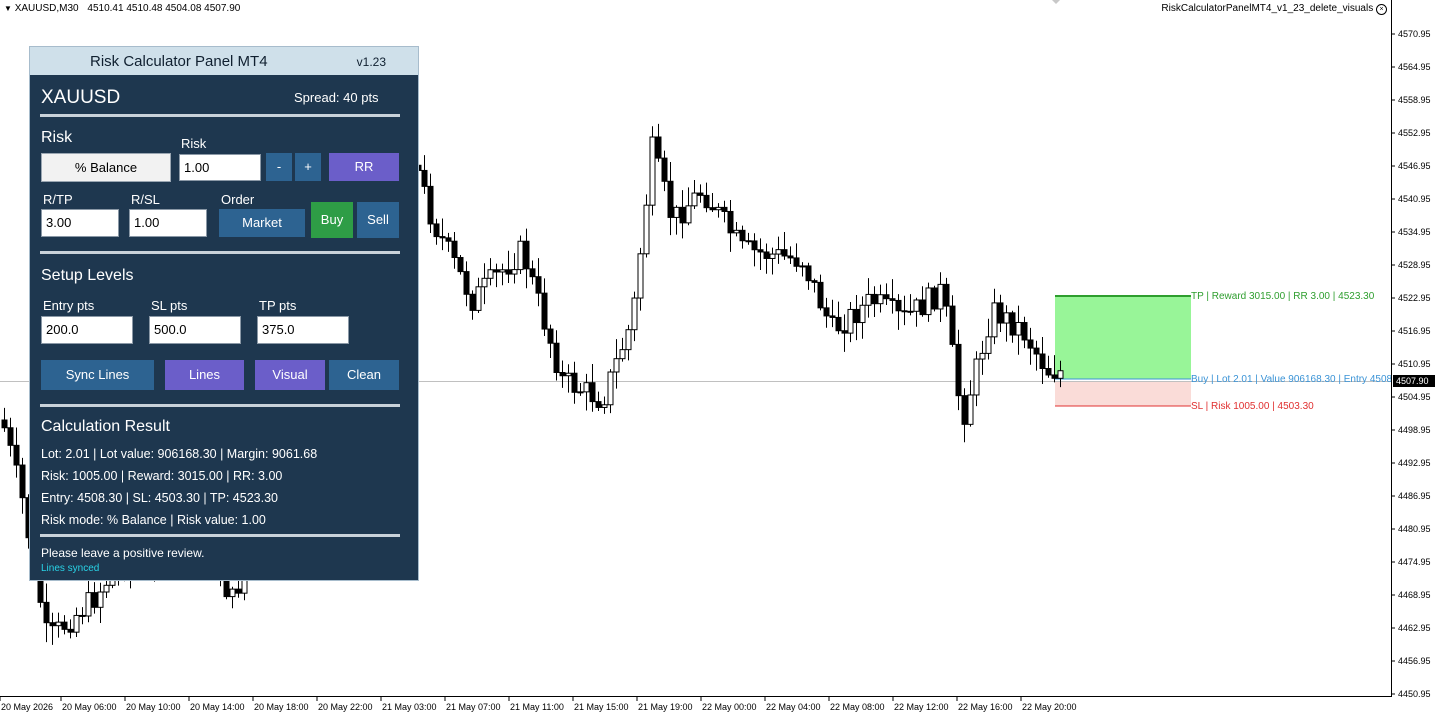  Describe the element at coordinates (89, 707) in the screenshot. I see `time-tick-label: 20 May 06:00` at that location.